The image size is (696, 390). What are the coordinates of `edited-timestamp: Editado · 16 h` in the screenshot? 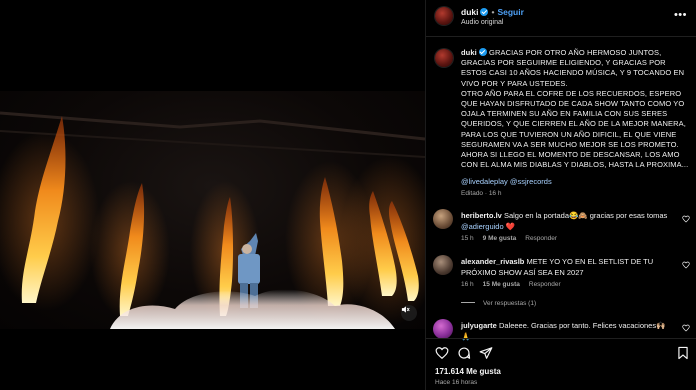 It's located at (481, 193).